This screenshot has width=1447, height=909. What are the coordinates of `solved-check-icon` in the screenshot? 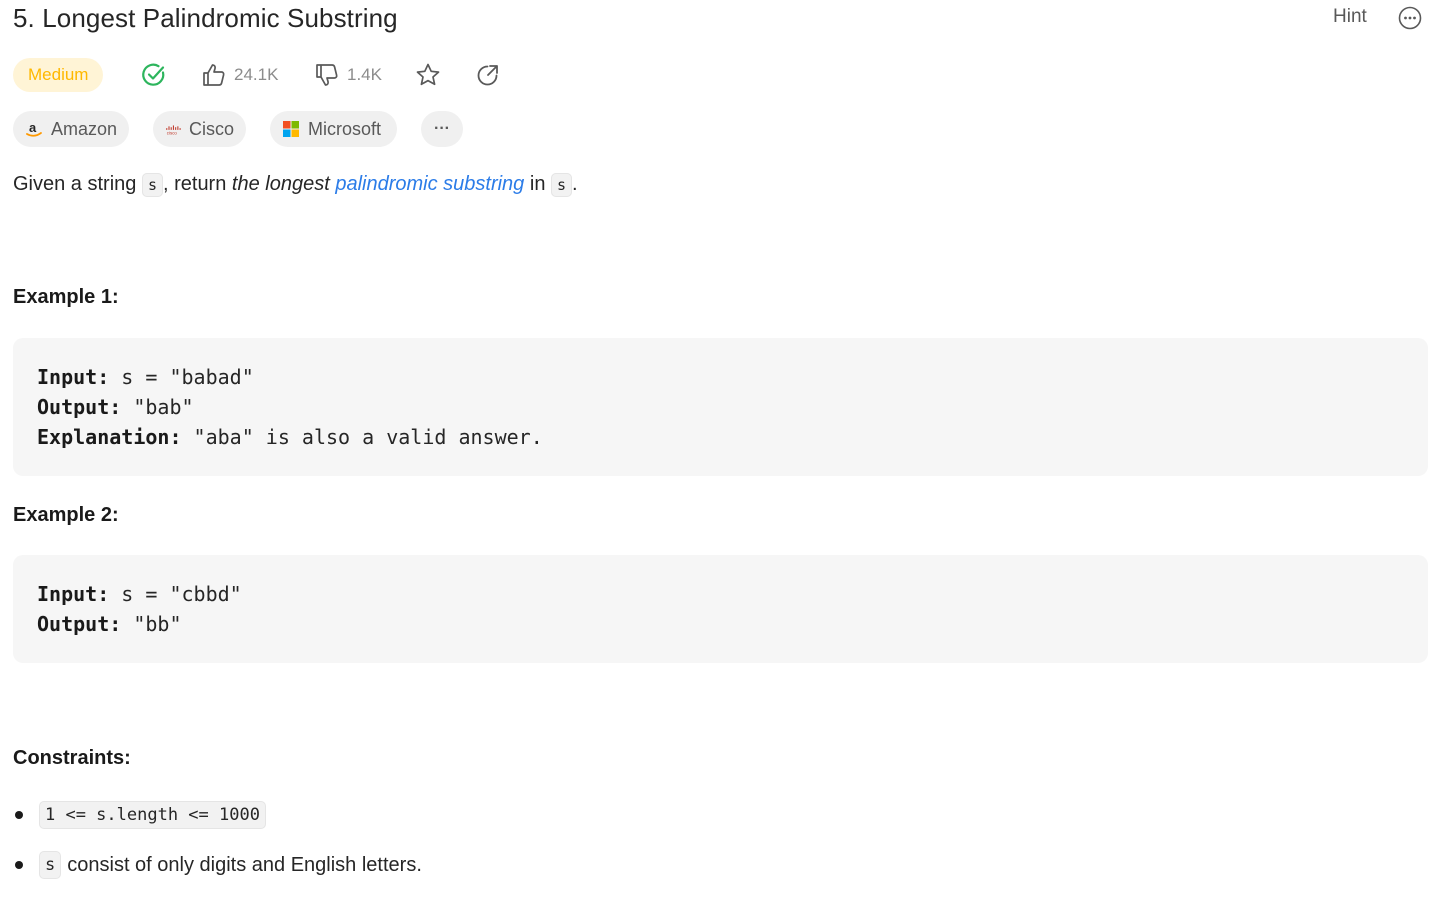 It's located at (153, 74).